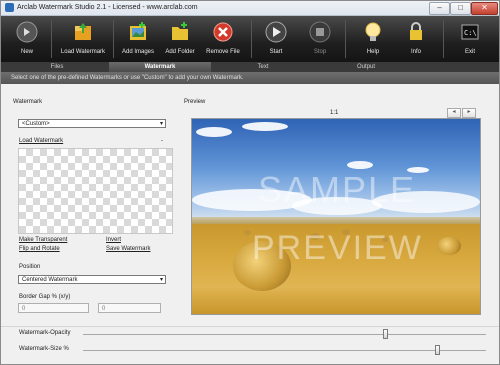 The image size is (500, 365). I want to click on load-watermark-icon, so click(83, 31).